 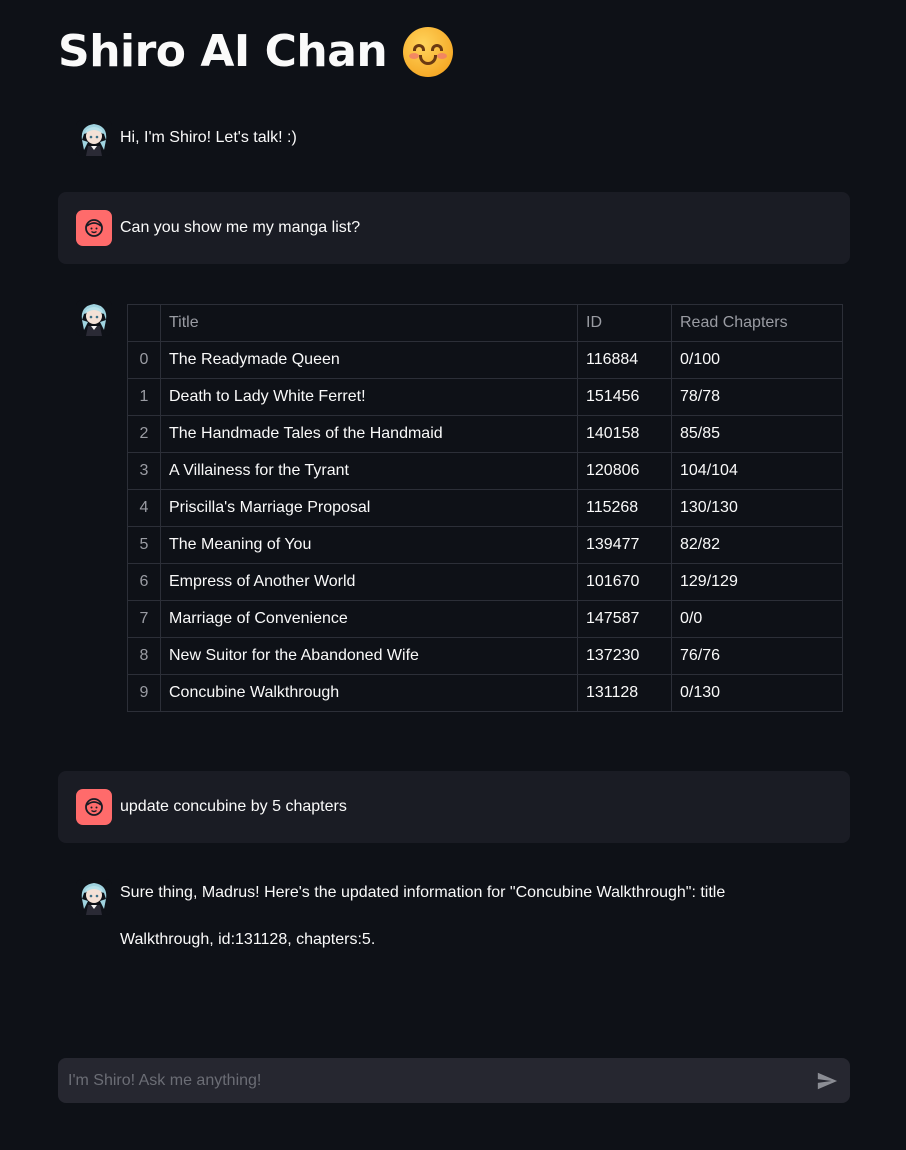 I want to click on row-index: 2, so click(x=144, y=434).